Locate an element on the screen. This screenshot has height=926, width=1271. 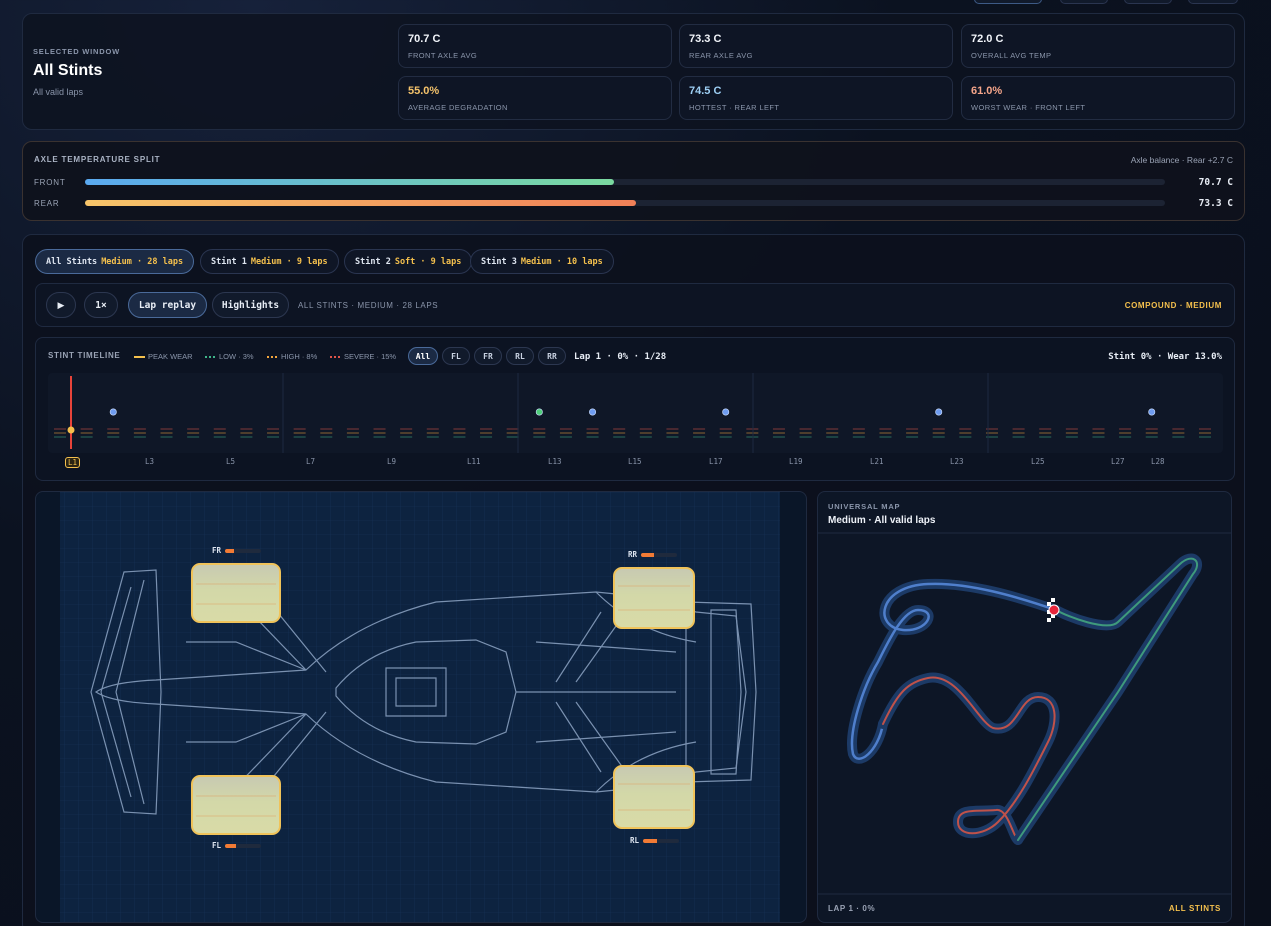
play-button: ▶ is located at coordinates (61, 305).